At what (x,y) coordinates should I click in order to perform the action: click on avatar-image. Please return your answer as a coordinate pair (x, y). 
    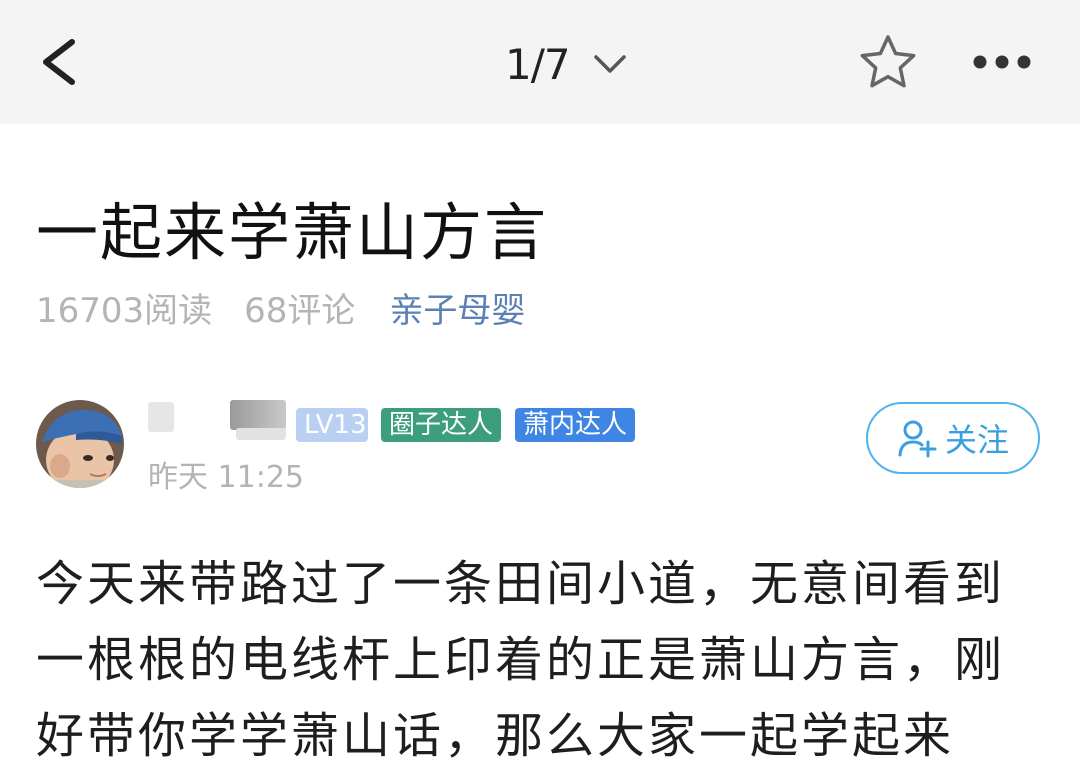
    Looking at the image, I should click on (80, 444).